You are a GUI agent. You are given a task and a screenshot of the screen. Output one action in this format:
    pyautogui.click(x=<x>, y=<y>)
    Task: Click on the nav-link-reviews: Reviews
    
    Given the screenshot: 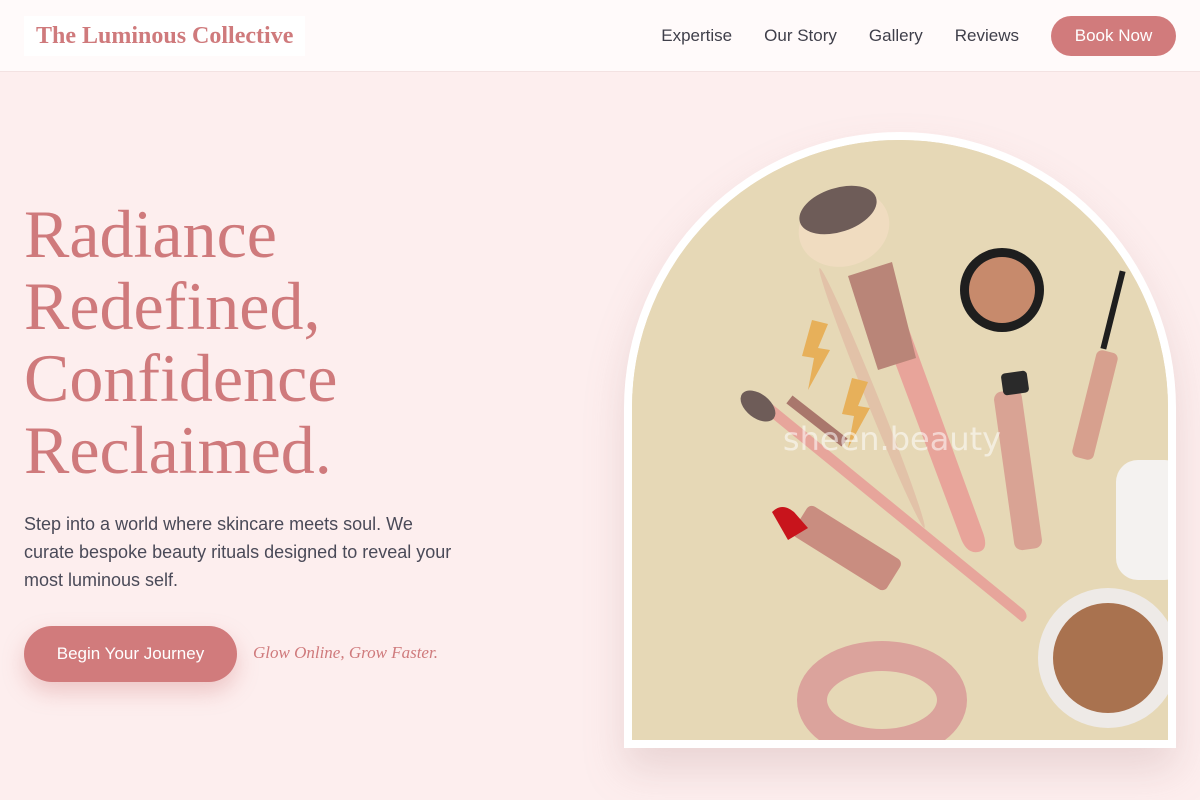 What is the action you would take?
    pyautogui.click(x=987, y=36)
    